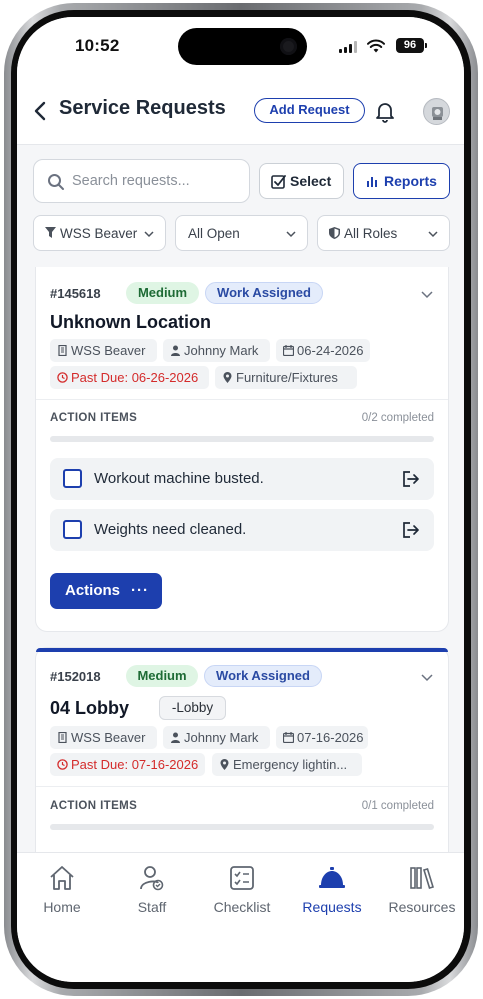 This screenshot has width=483, height=999. What do you see at coordinates (348, 47) in the screenshot?
I see `signal-icon` at bounding box center [348, 47].